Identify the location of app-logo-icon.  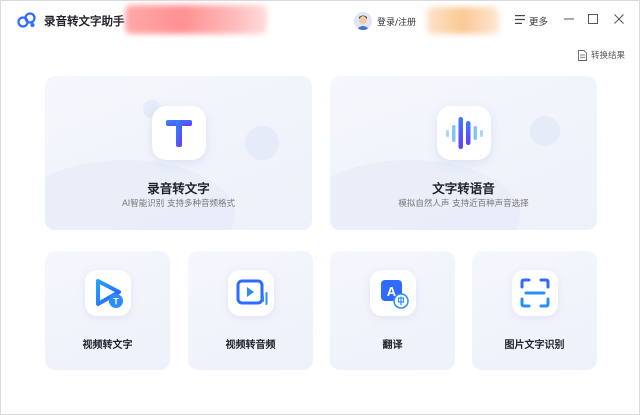
(26, 20).